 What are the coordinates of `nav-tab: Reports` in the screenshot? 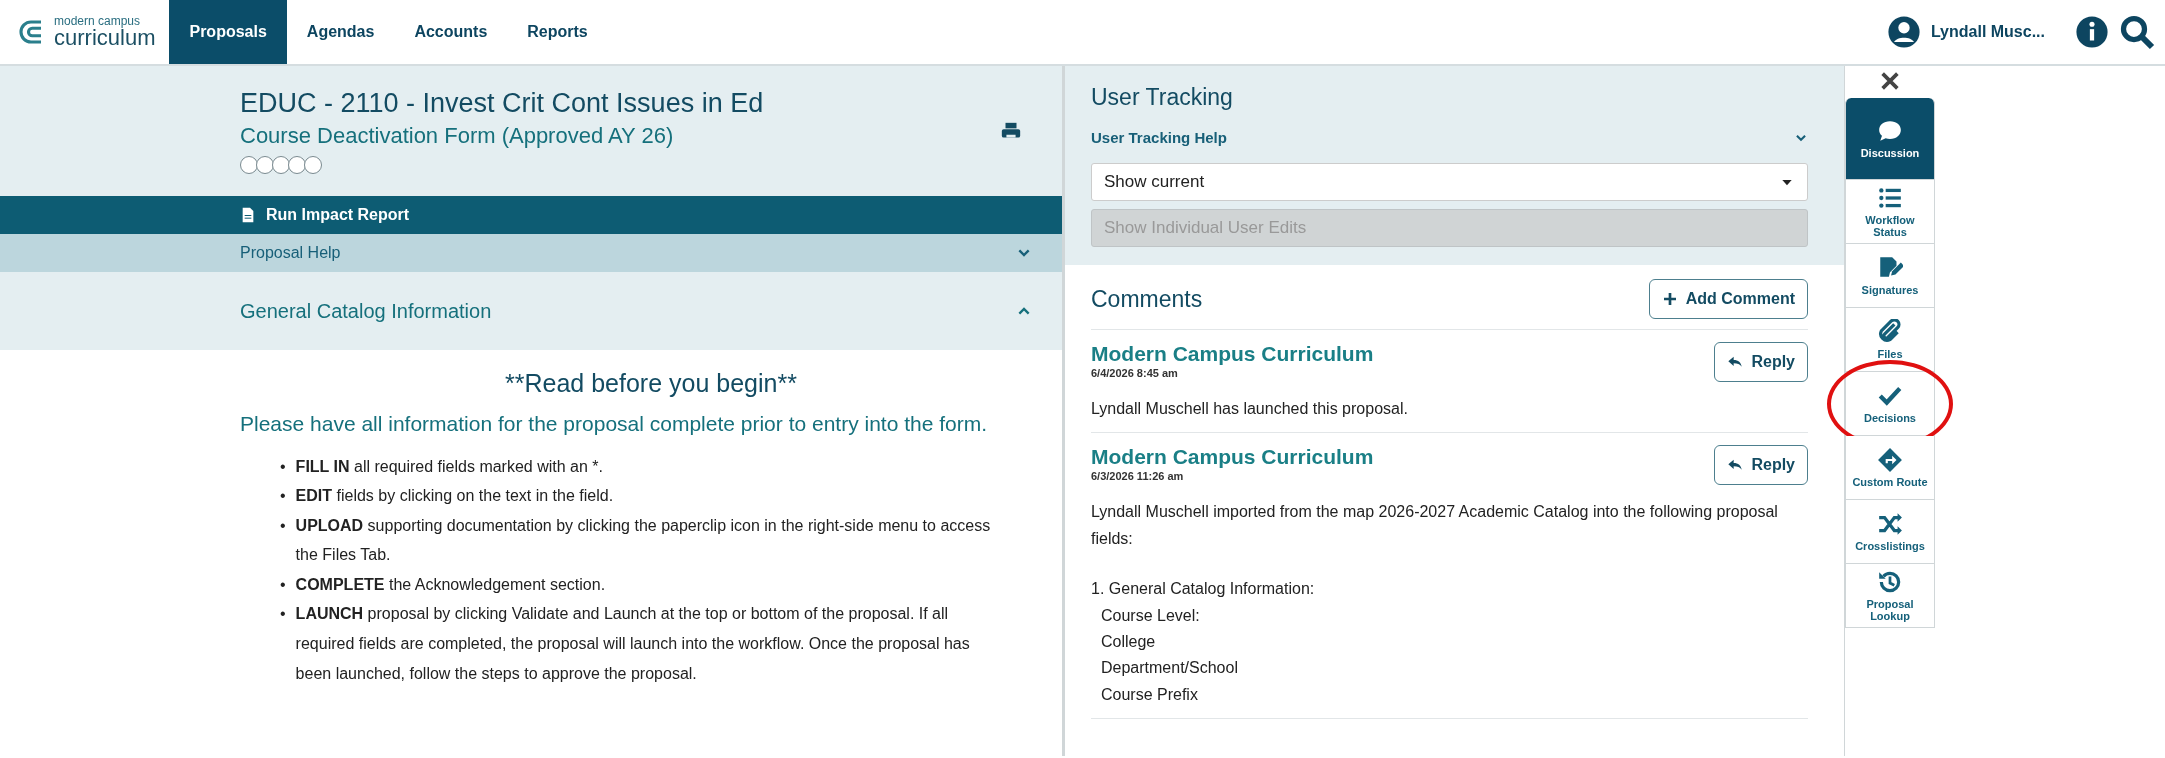 It's located at (557, 32).